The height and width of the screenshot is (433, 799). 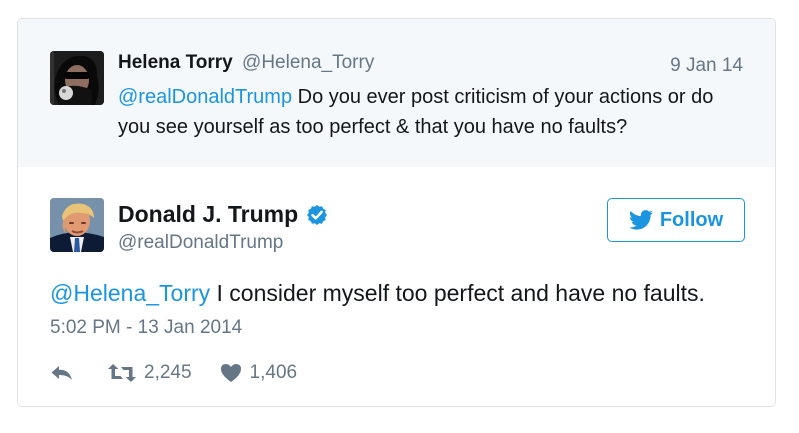 I want to click on author-name: Donald J. Trump, so click(x=208, y=214).